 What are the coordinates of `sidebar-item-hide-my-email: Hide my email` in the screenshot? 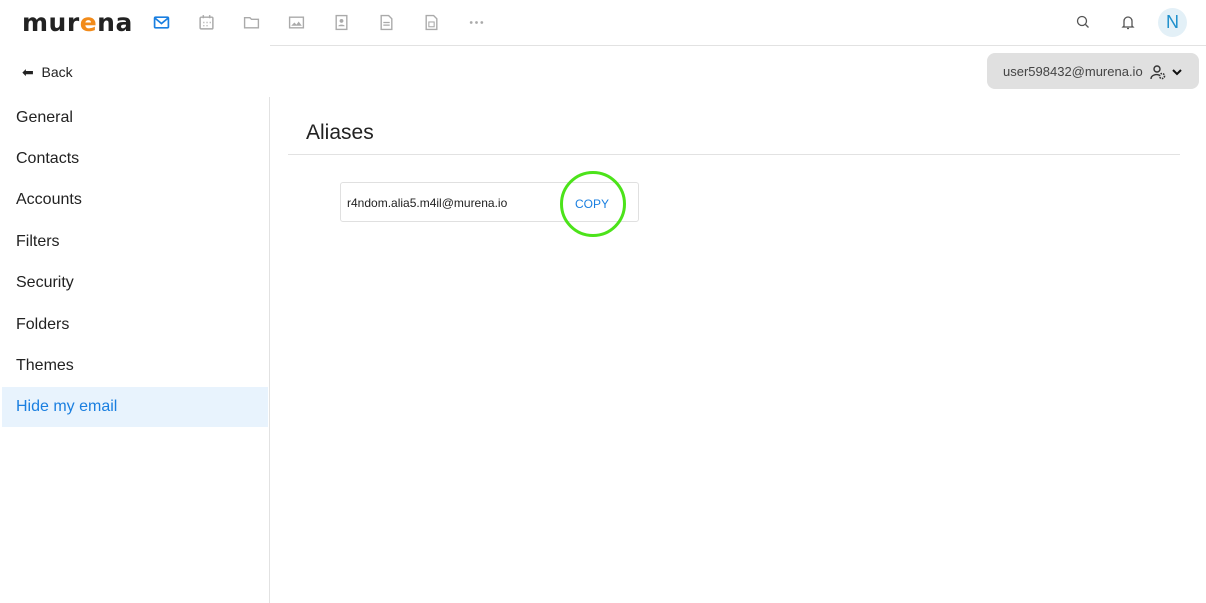 It's located at (135, 407).